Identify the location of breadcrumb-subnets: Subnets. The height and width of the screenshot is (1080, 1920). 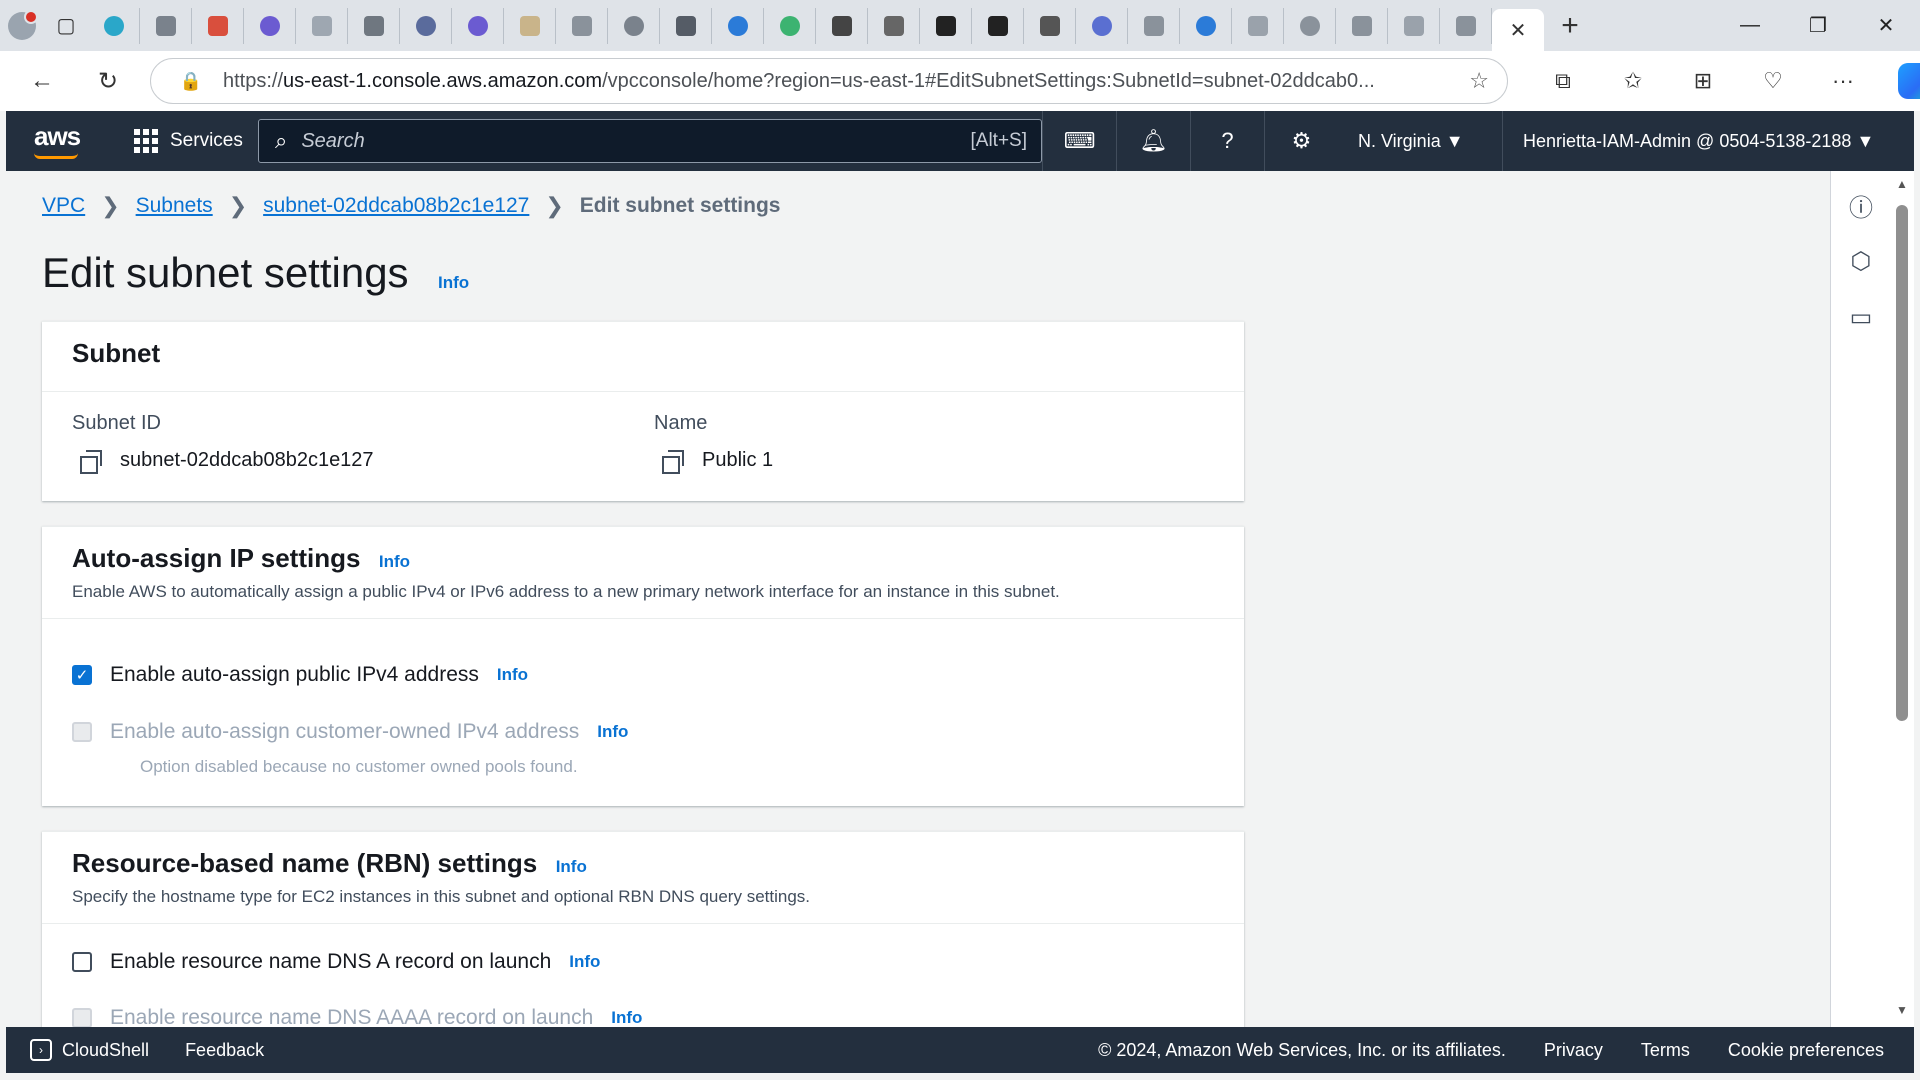
(174, 206).